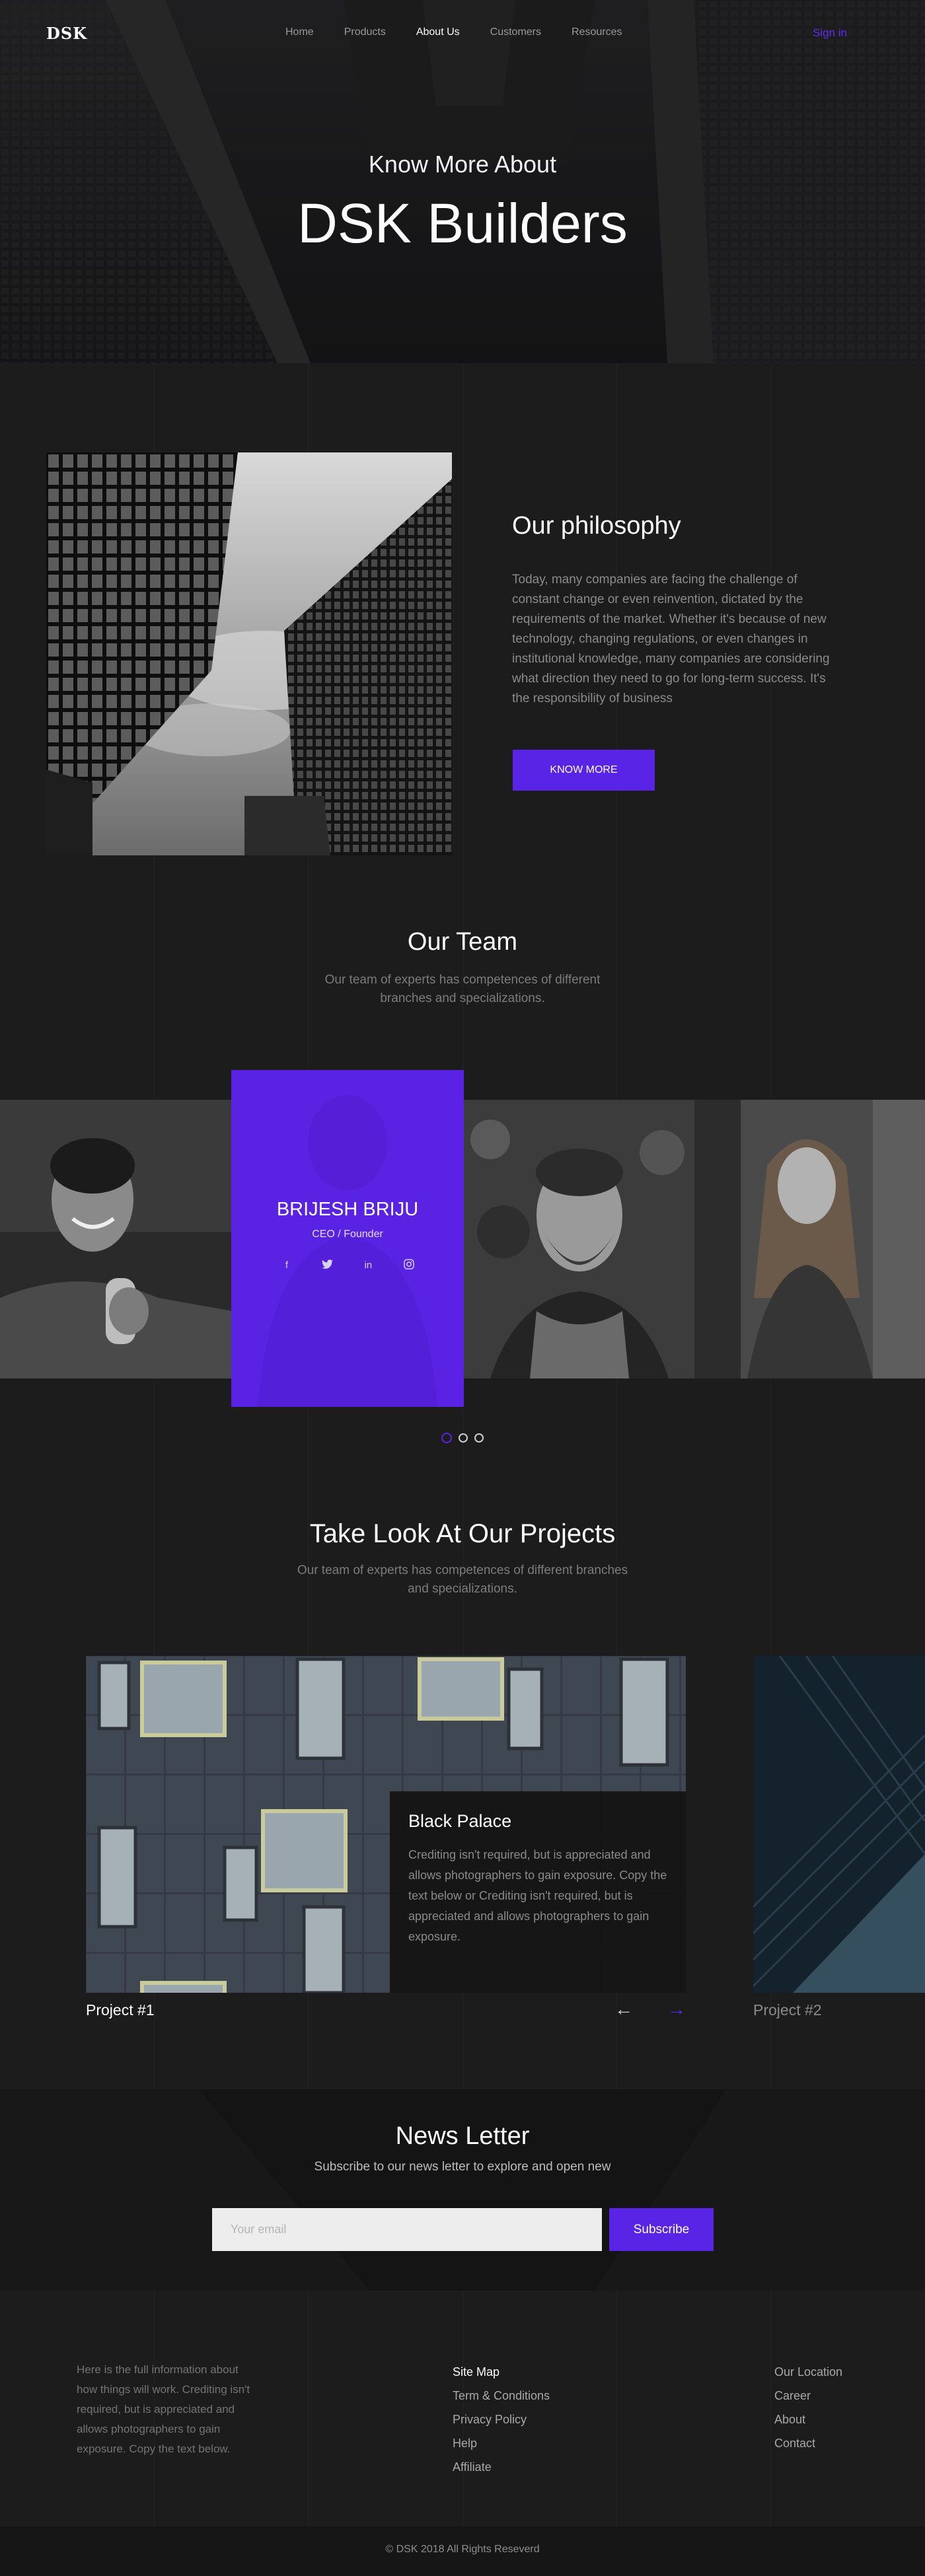 The image size is (925, 2576). What do you see at coordinates (368, 1265) in the screenshot?
I see `linkedin-icon: in` at bounding box center [368, 1265].